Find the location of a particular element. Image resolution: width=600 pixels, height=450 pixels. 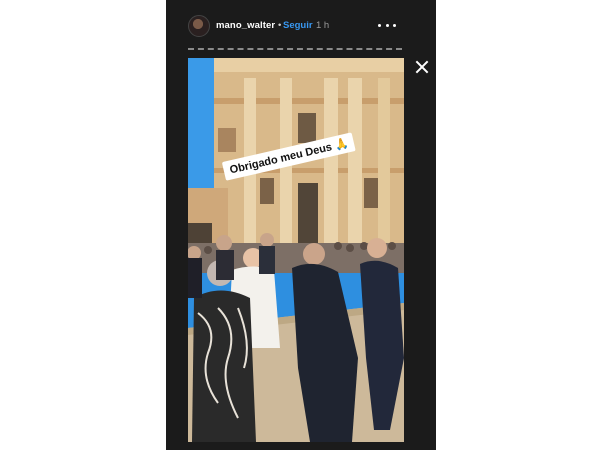

close-icon is located at coordinates (422, 67).